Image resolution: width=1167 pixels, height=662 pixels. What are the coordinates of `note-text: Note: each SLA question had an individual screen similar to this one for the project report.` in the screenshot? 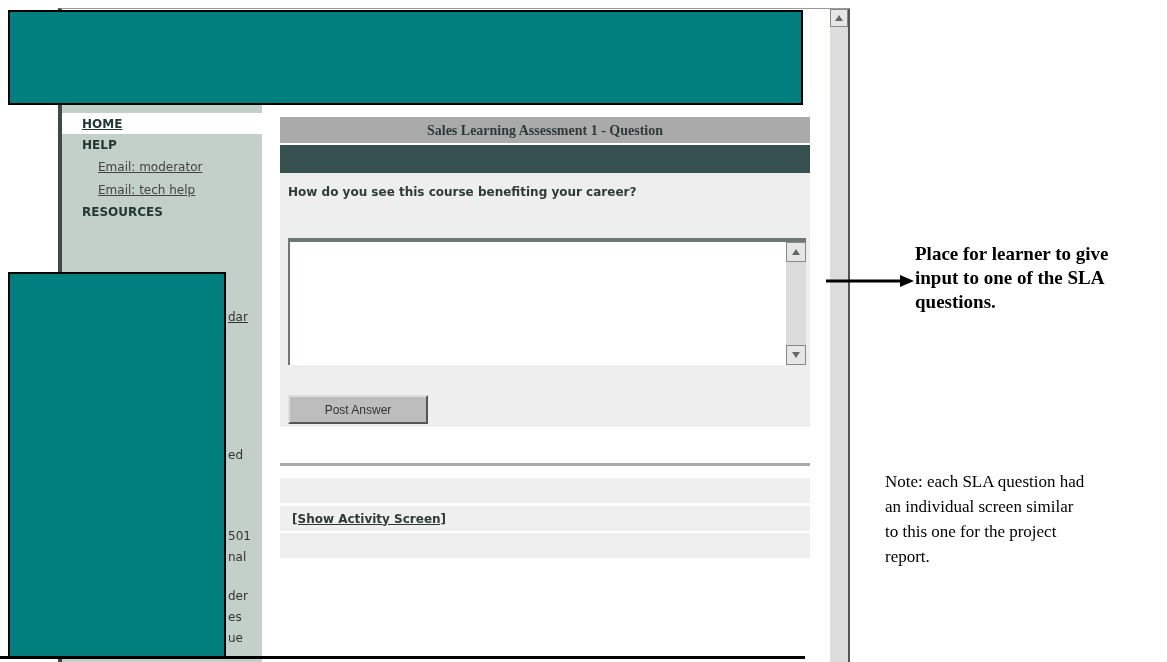 It's located at (985, 519).